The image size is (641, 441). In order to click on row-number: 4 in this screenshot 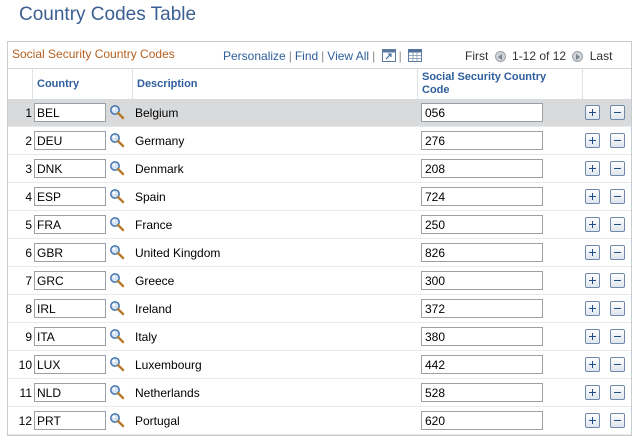, I will do `click(28, 197)`.